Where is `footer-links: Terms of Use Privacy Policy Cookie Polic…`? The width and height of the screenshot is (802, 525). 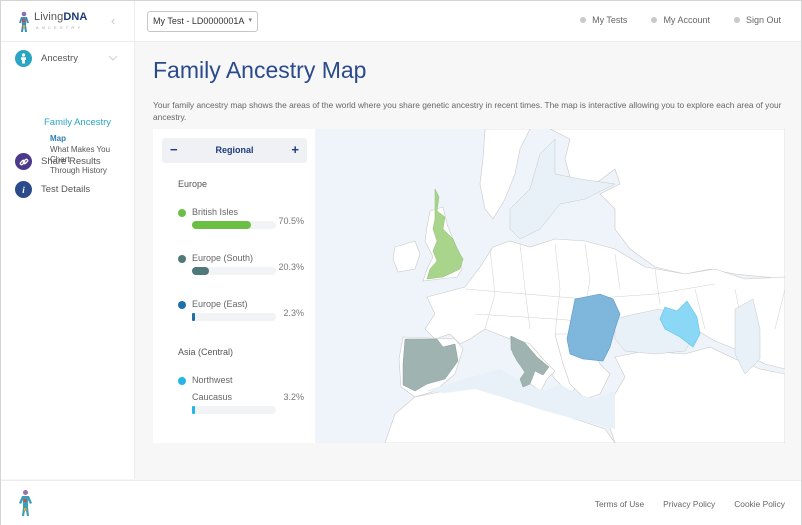
footer-links: Terms of Use Privacy Policy Cookie Polic… is located at coordinates (690, 504).